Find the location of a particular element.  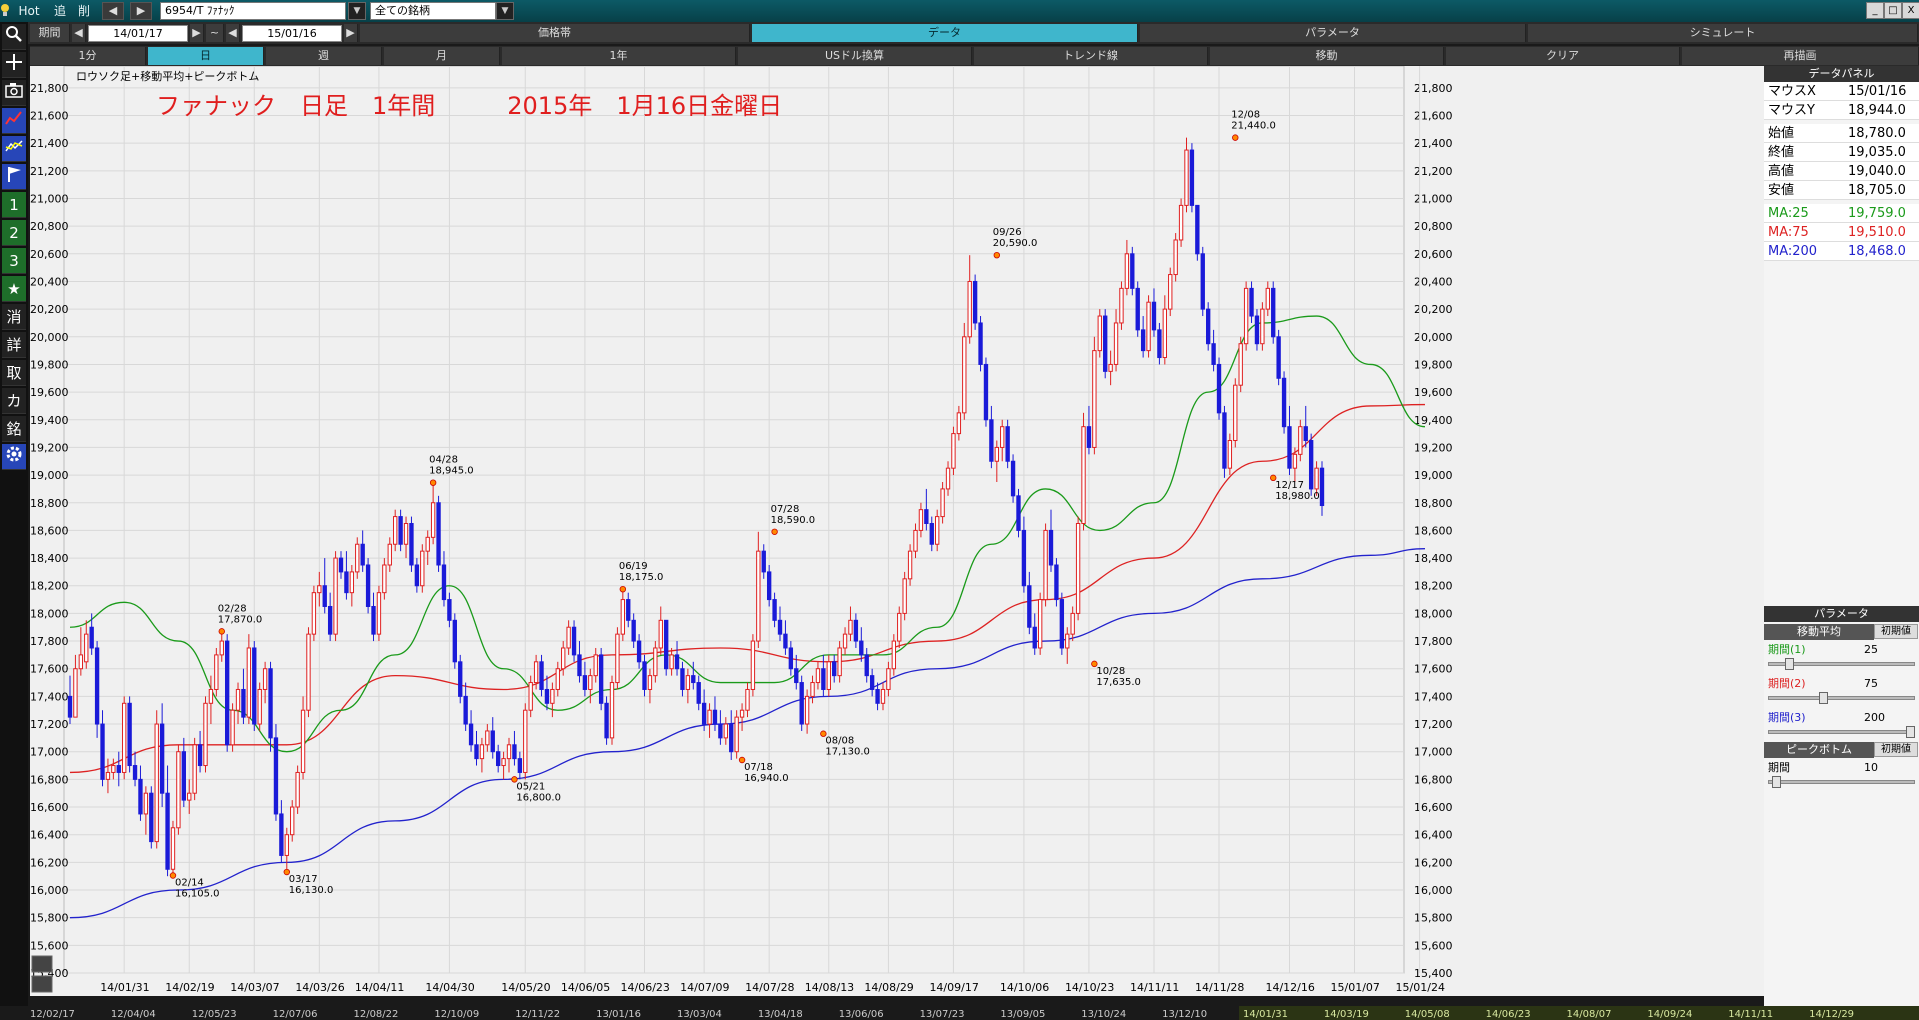

ma-period2-slider is located at coordinates (1841, 698).